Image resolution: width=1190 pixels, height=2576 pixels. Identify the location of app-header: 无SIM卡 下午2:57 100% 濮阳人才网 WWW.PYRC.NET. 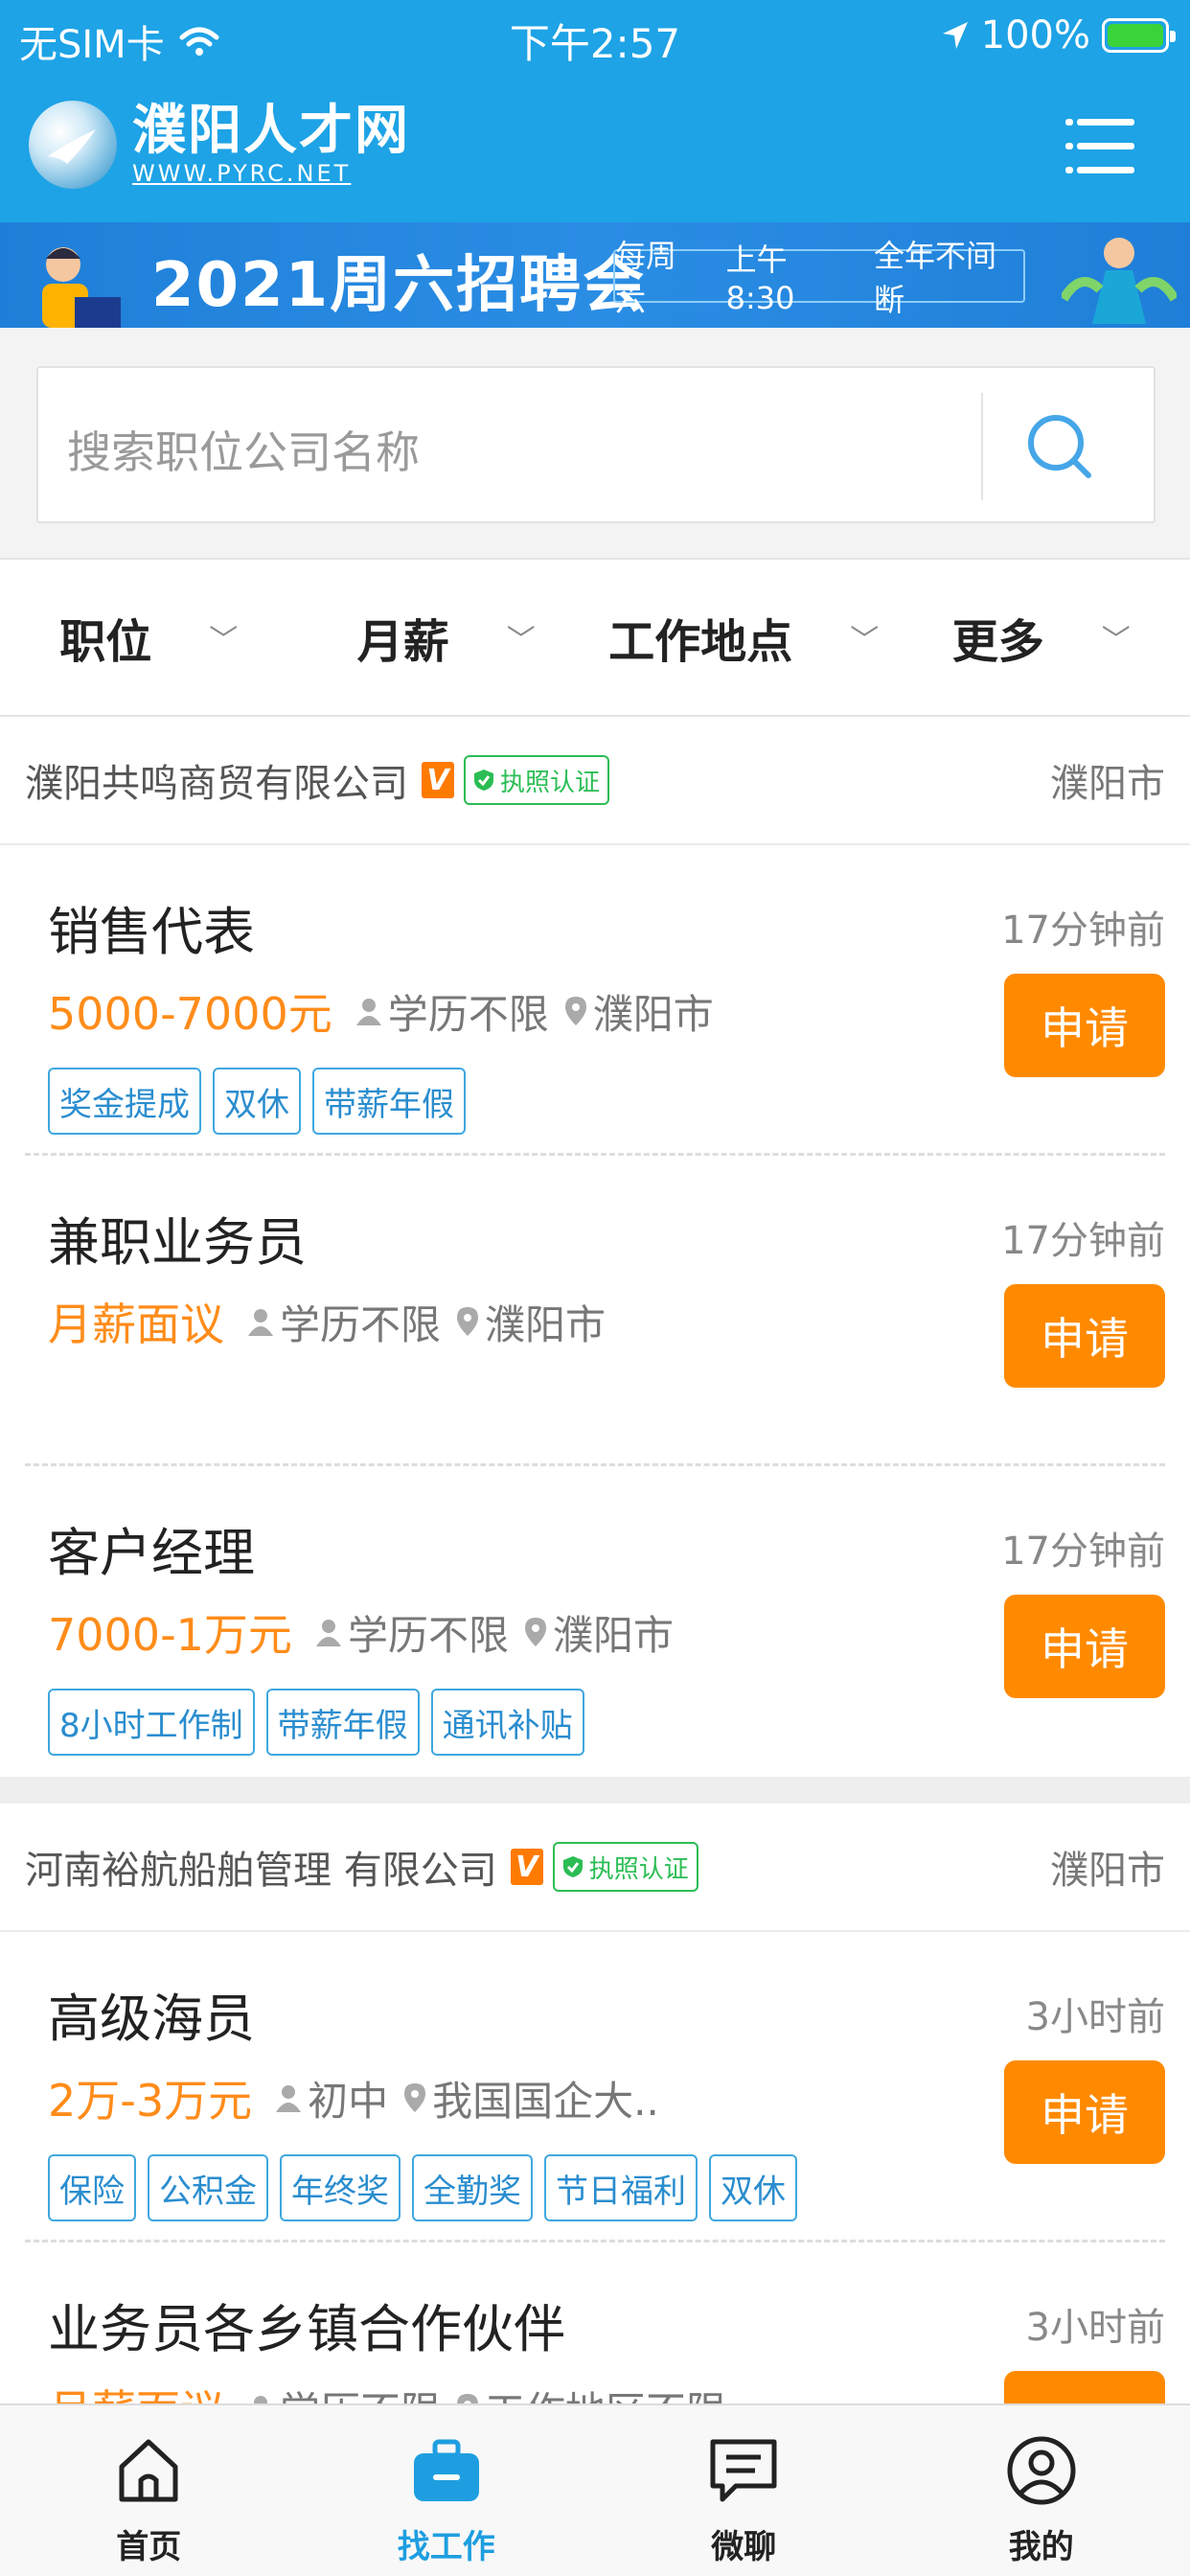
(595, 111).